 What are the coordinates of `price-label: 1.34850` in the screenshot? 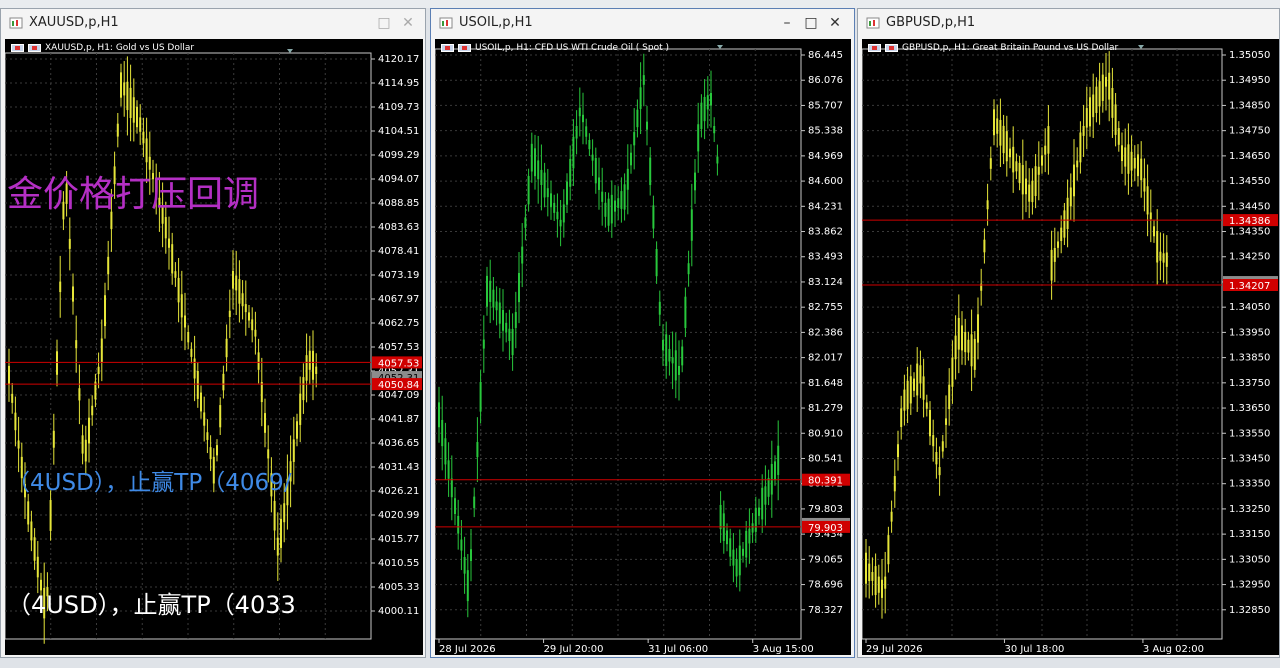 It's located at (1249, 105).